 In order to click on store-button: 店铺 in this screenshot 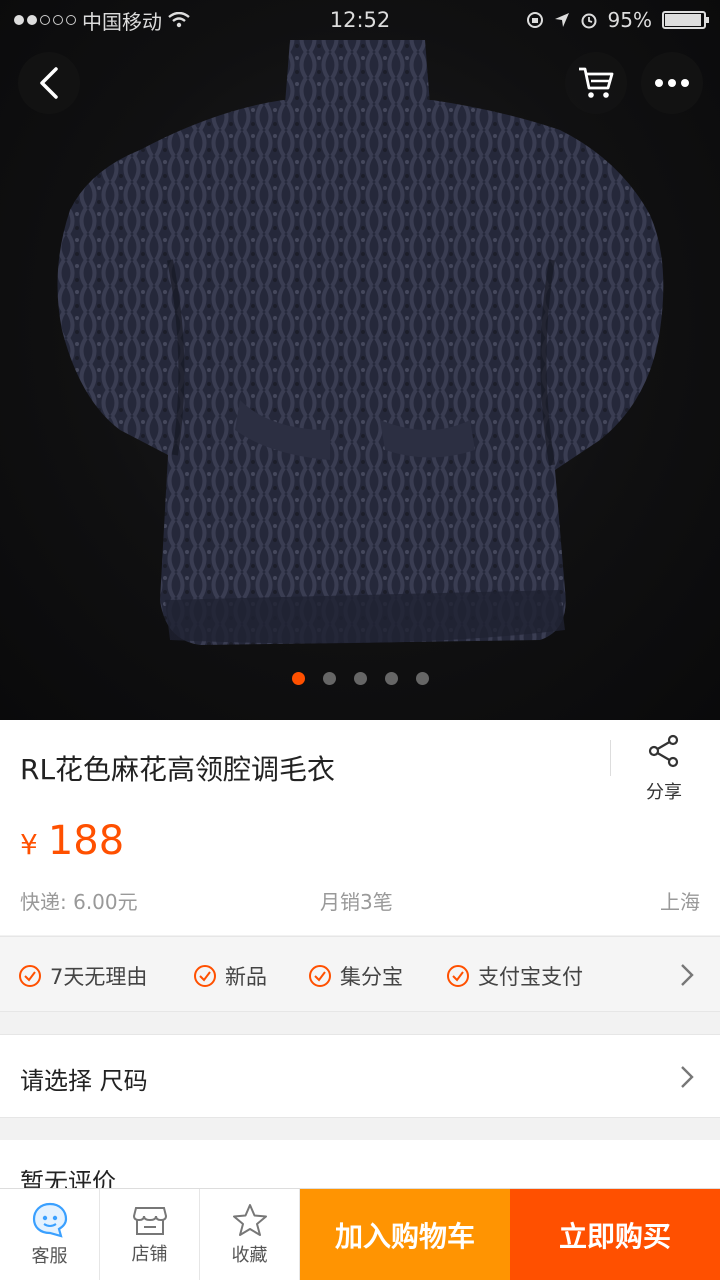, I will do `click(150, 1234)`.